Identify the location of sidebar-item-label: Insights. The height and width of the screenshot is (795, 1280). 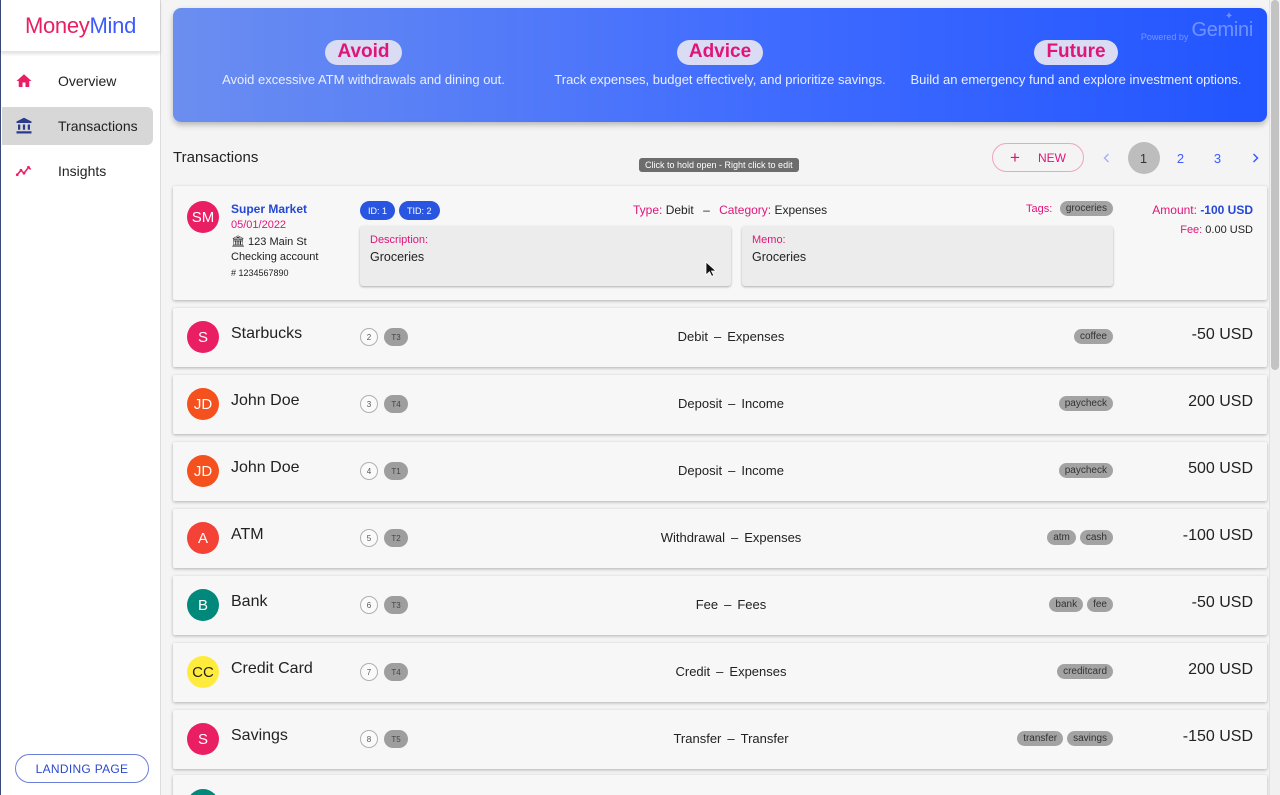
(82, 171).